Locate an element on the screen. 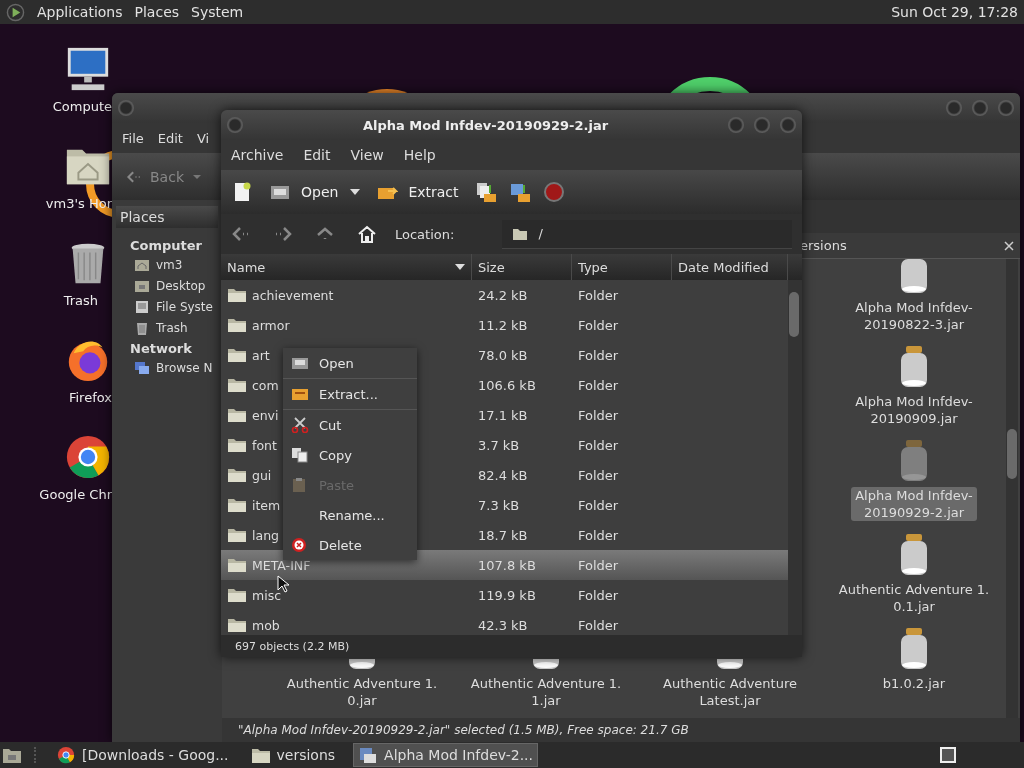  sidebar-item: File Syste is located at coordinates (184, 307).